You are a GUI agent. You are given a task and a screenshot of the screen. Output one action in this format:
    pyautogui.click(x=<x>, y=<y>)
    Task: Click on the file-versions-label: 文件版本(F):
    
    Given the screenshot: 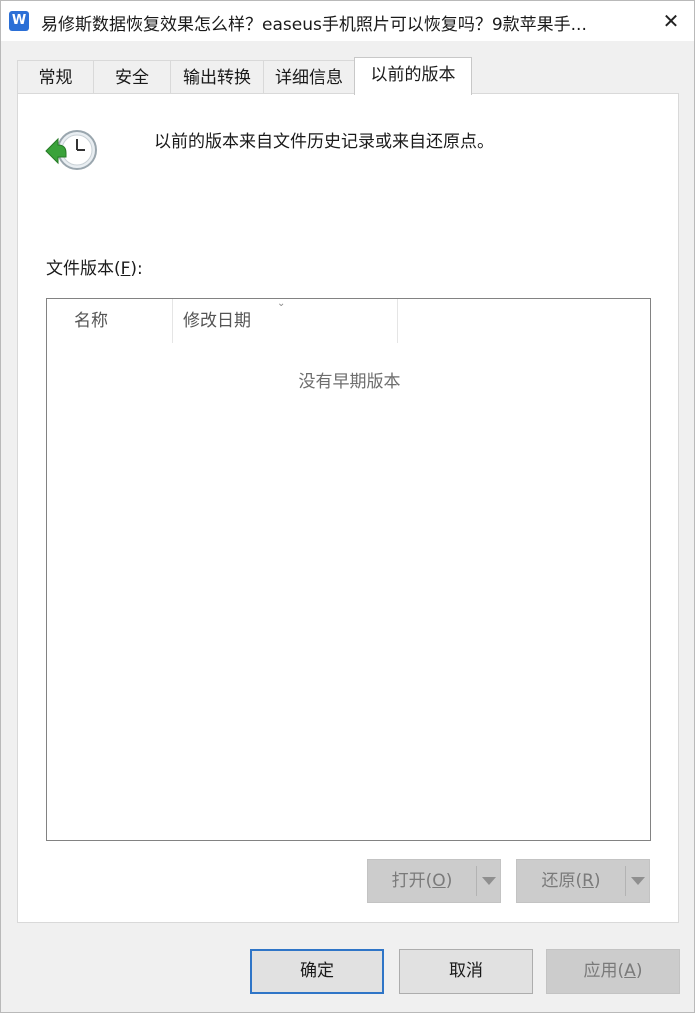 What is the action you would take?
    pyautogui.click(x=94, y=269)
    